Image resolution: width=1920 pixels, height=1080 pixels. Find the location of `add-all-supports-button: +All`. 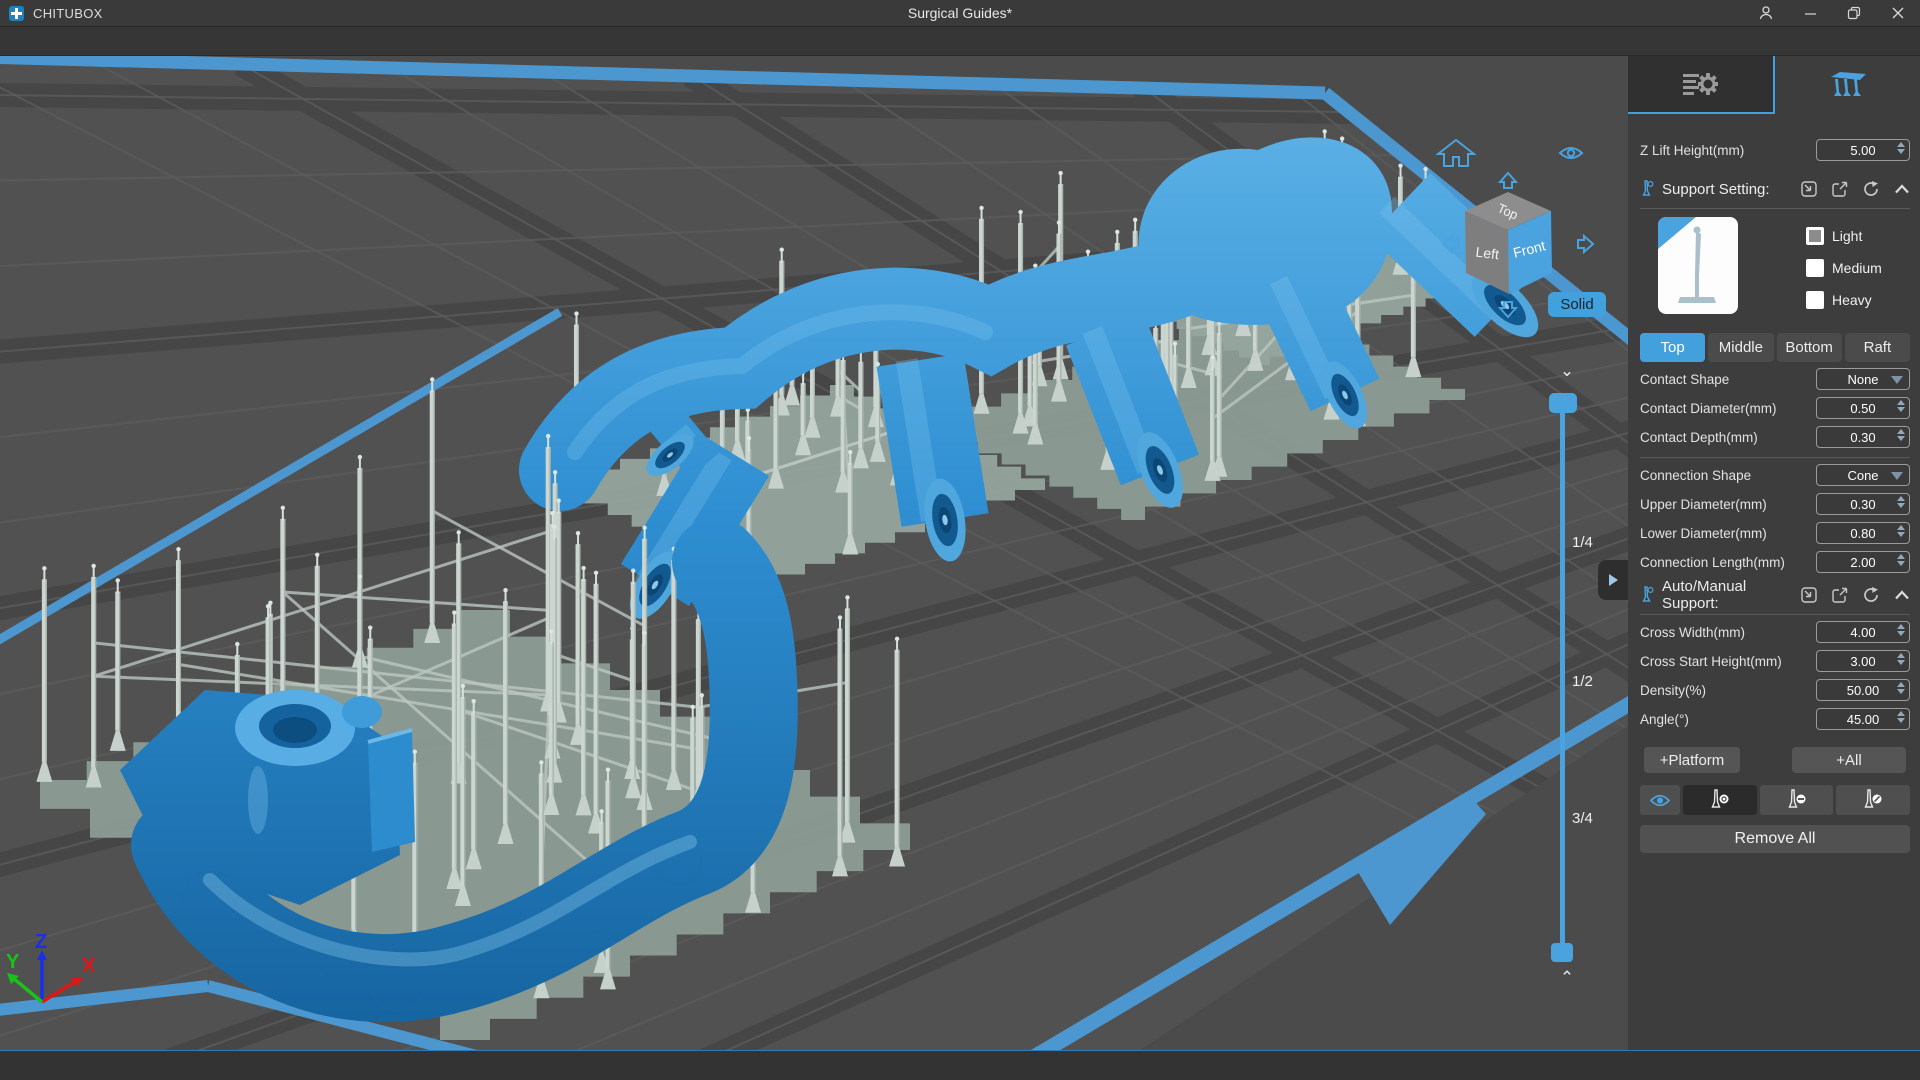

add-all-supports-button: +All is located at coordinates (1849, 760).